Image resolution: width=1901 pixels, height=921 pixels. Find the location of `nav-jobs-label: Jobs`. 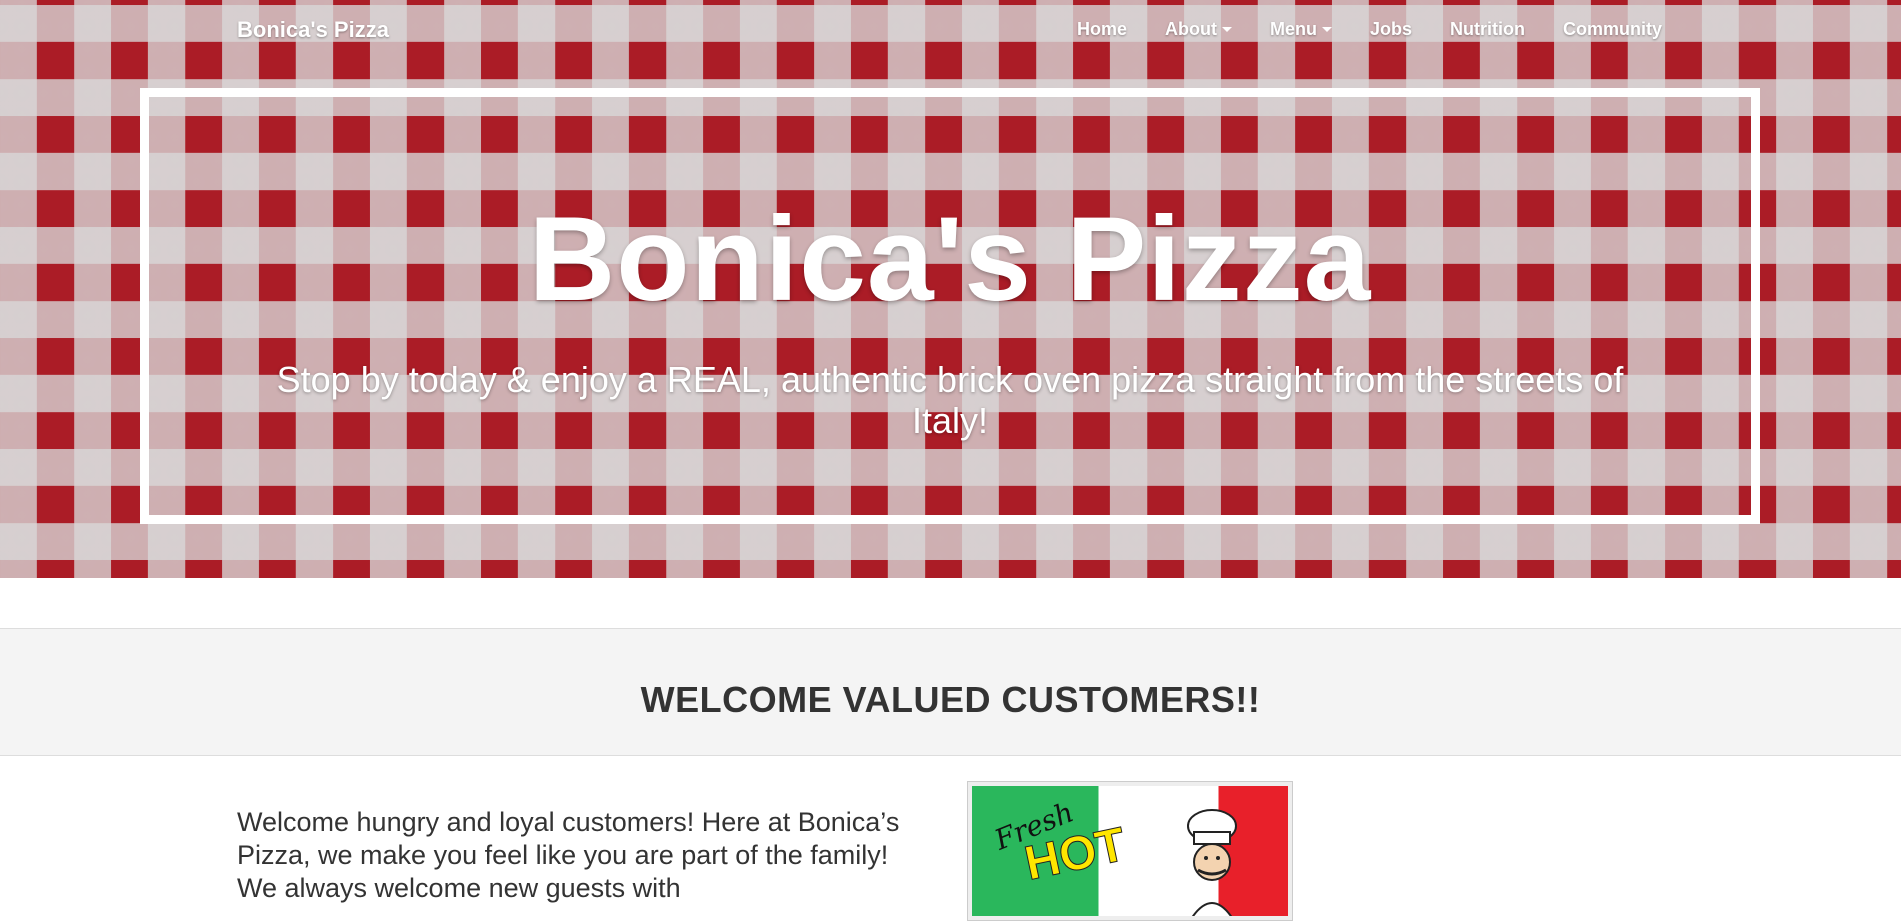

nav-jobs-label: Jobs is located at coordinates (1391, 29).